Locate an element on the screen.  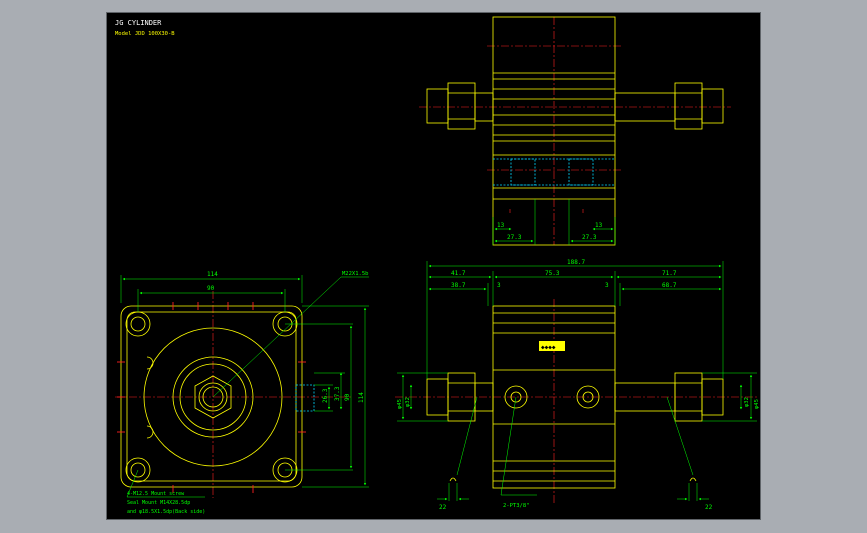
side-dim-right-dia2: φ32 is located at coordinates (747, 402).